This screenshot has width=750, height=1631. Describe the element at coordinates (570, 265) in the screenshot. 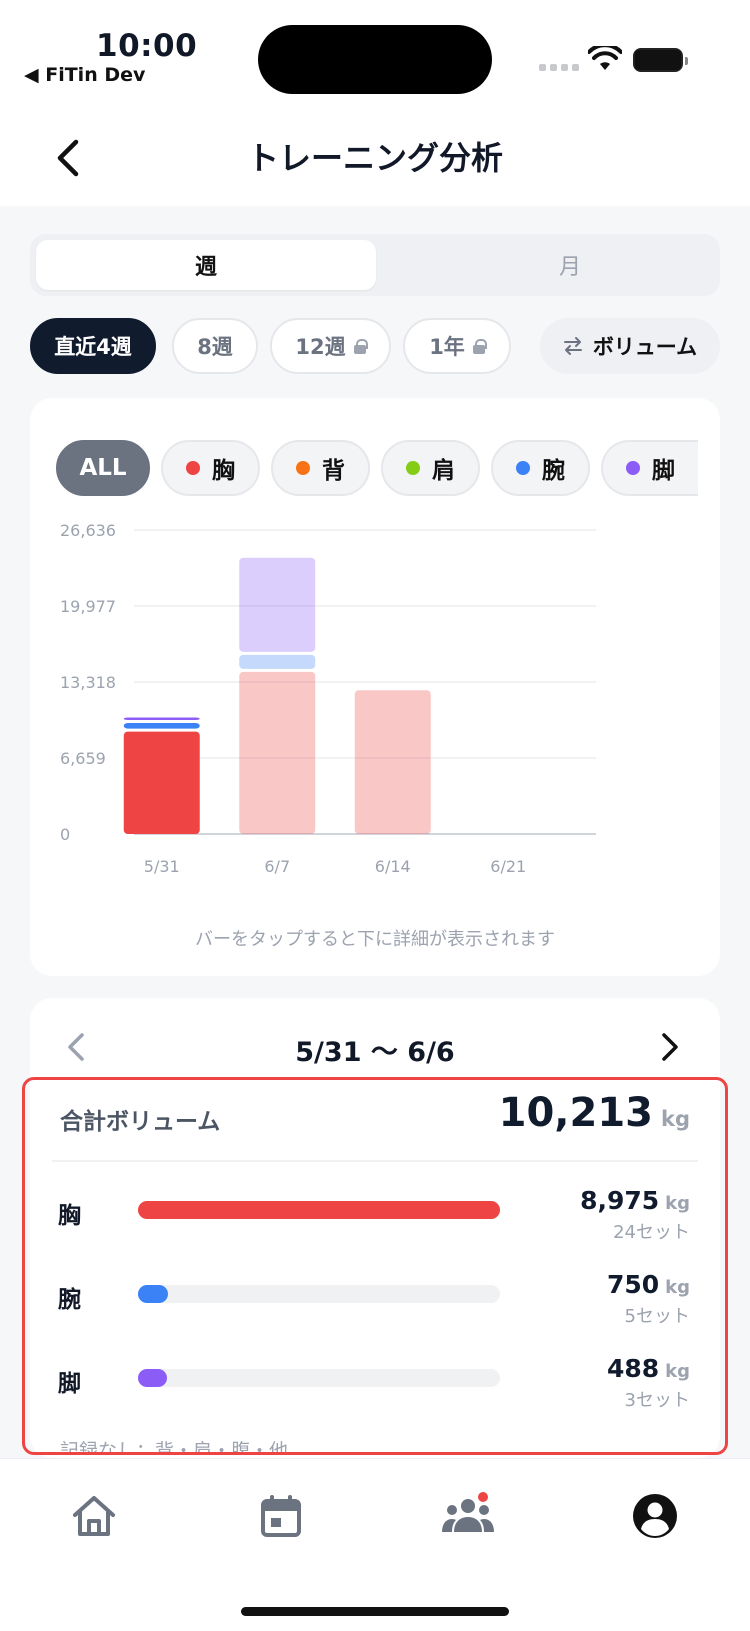

I see `segment-month: 月` at that location.